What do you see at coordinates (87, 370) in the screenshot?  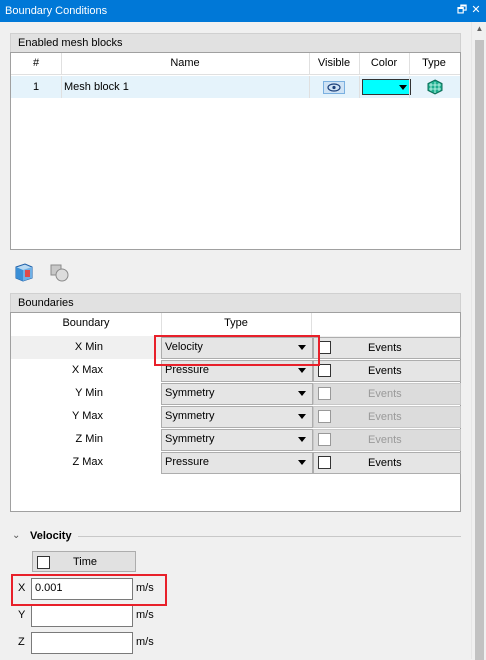 I see `boundary-name: X Max` at bounding box center [87, 370].